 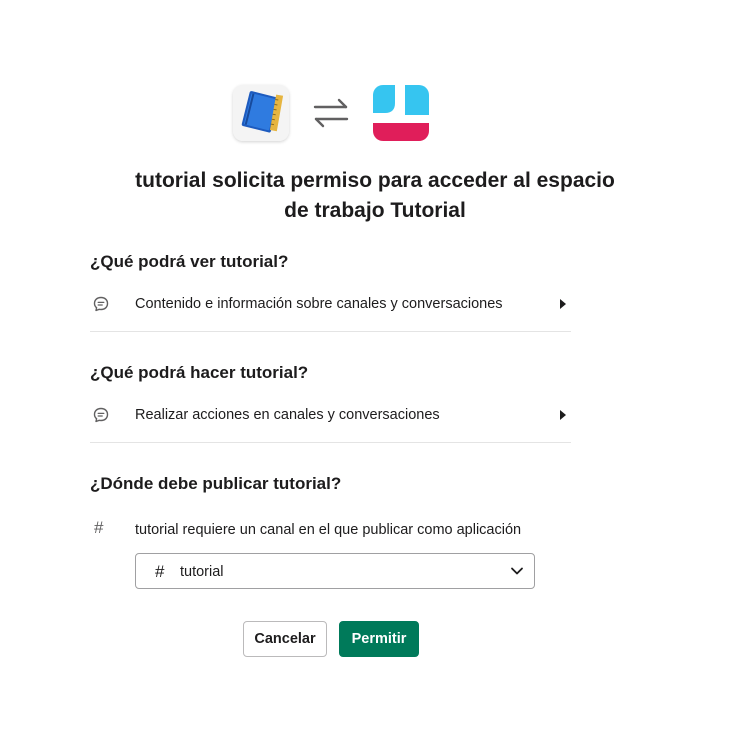 I want to click on selected-channel-value: tutorial, so click(x=202, y=572).